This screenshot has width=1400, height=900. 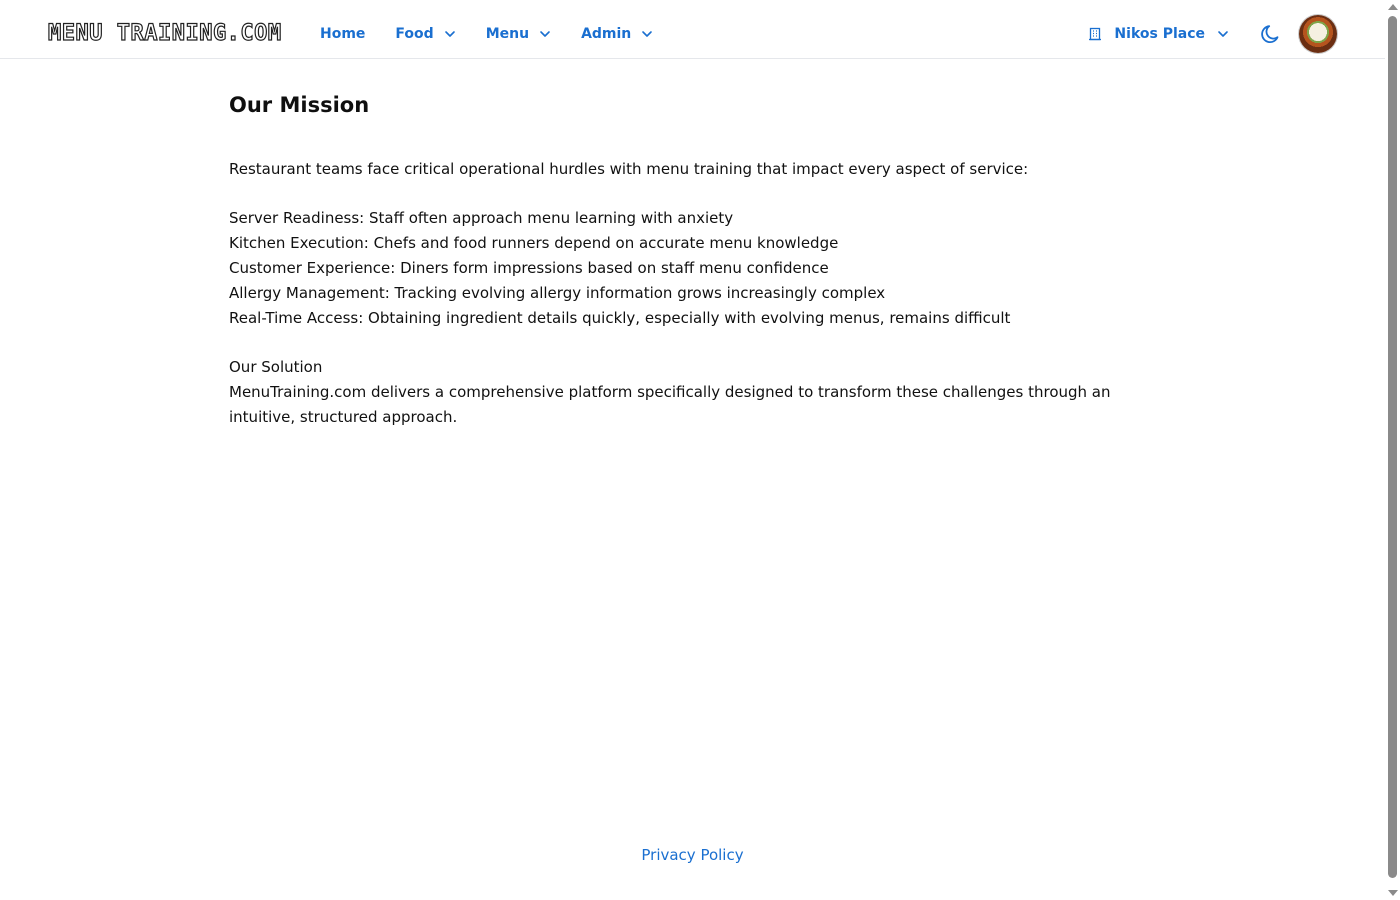 What do you see at coordinates (1318, 34) in the screenshot?
I see `user-avatar` at bounding box center [1318, 34].